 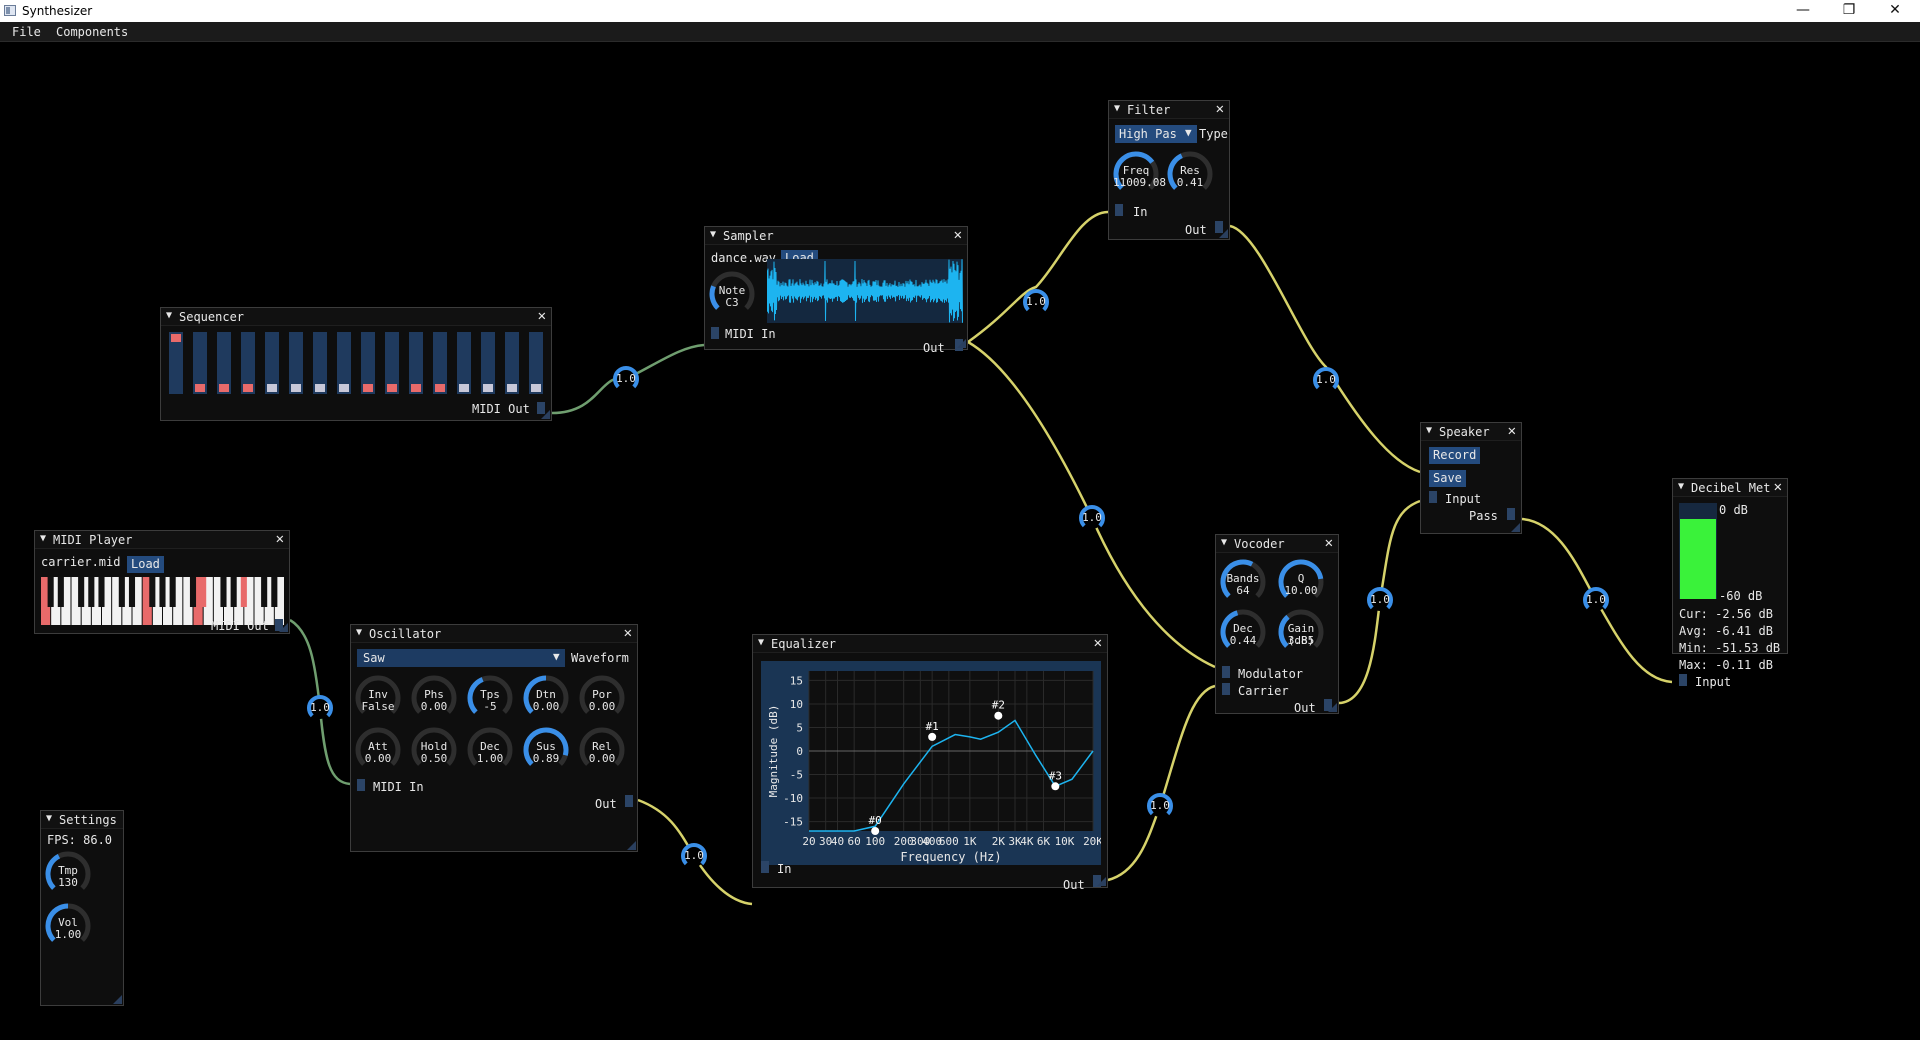 What do you see at coordinates (1455, 455) in the screenshot?
I see `record-button: Record` at bounding box center [1455, 455].